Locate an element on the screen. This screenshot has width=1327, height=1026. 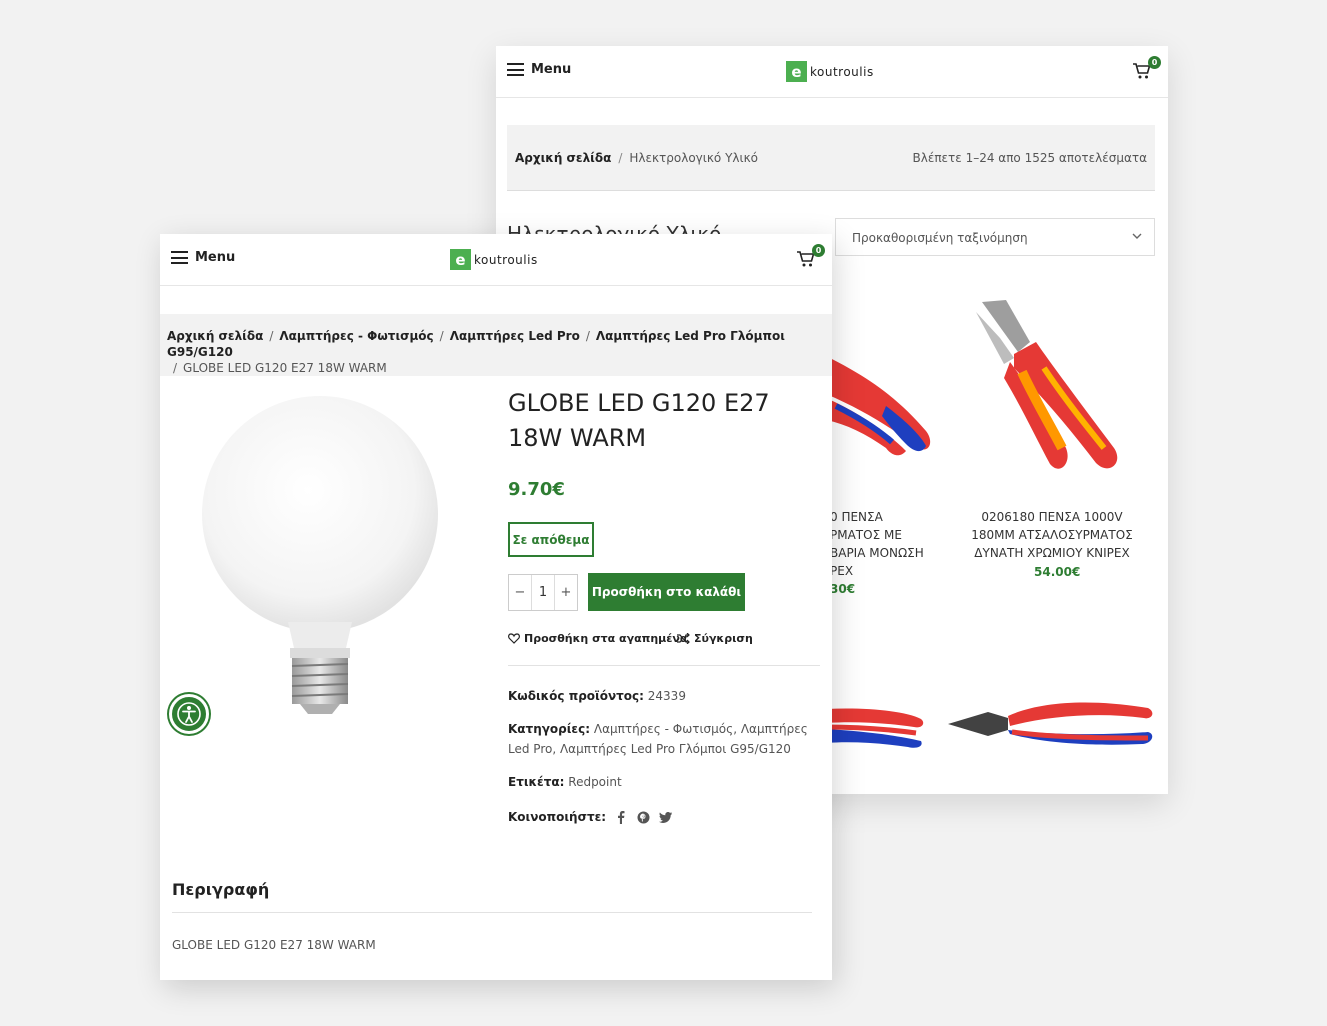
share-row: Κοινοποιήστε: is located at coordinates (590, 817).